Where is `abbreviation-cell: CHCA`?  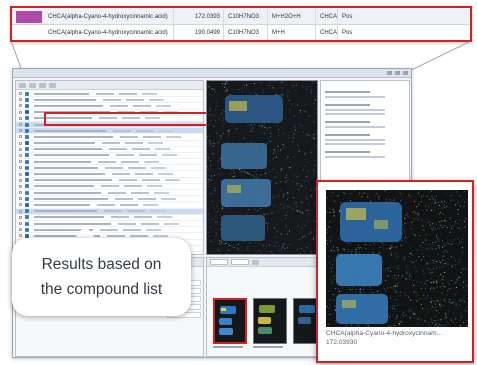
abbreviation-cell: CHCA is located at coordinates (326, 16).